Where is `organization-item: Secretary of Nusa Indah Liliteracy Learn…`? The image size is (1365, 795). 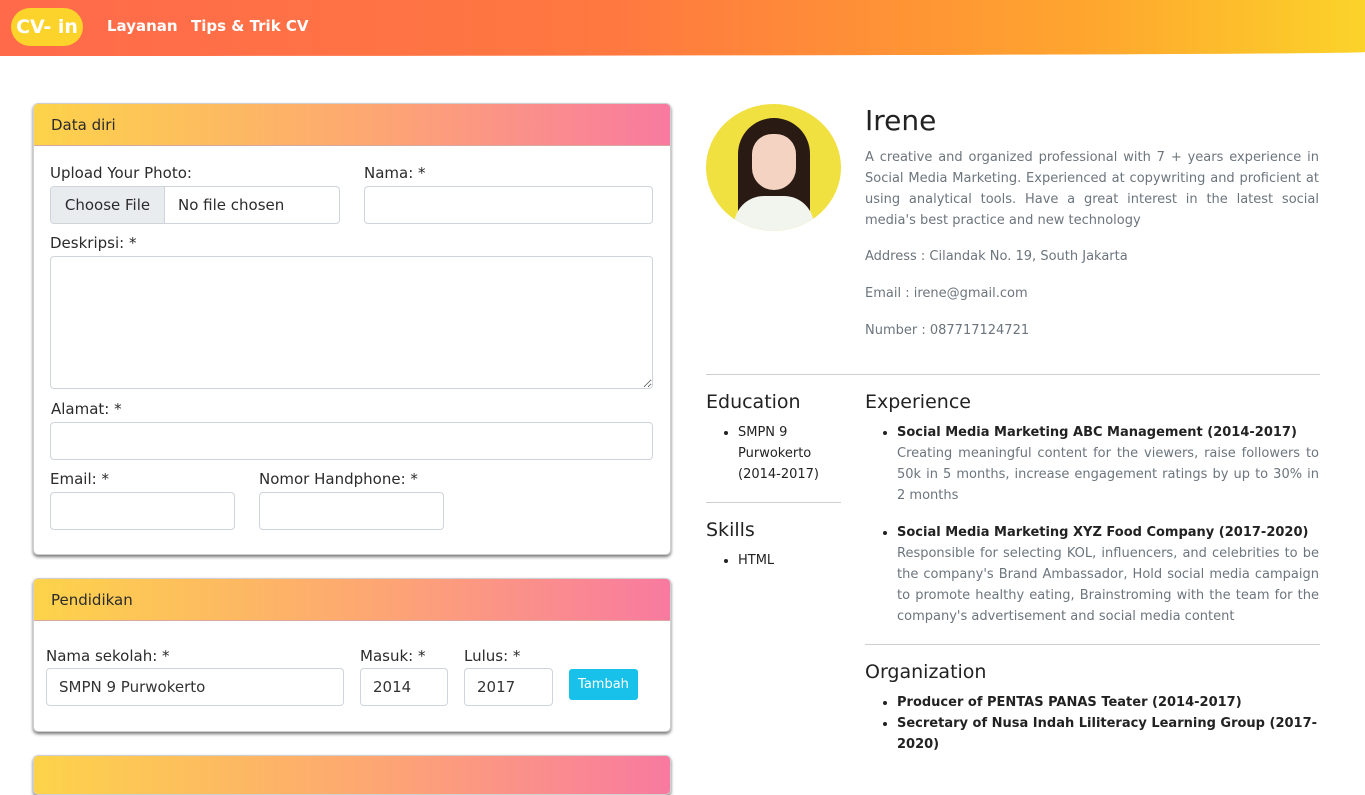
organization-item: Secretary of Nusa Indah Liliteracy Learn… is located at coordinates (1108, 734).